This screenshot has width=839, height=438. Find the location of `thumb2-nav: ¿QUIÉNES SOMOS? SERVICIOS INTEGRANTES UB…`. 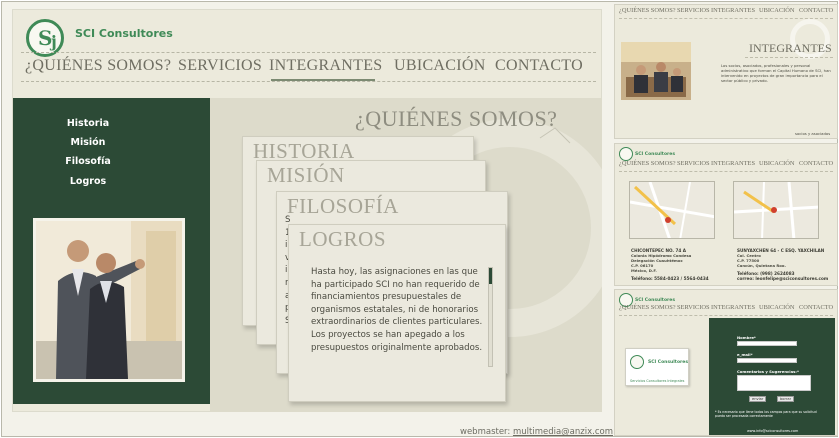

thumb2-nav: ¿QUIÉNES SOMOS? SERVICIOS INTEGRANTES UB… is located at coordinates (726, 166).